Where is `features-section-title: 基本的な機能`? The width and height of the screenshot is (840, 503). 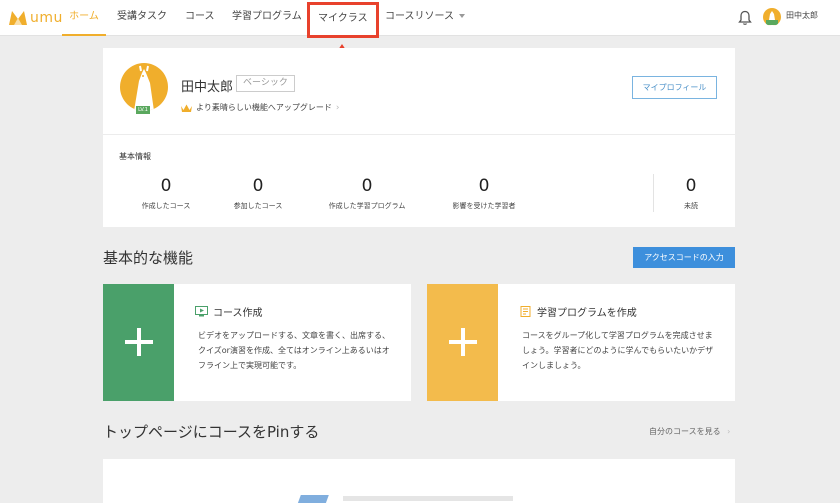 features-section-title: 基本的な機能 is located at coordinates (148, 258).